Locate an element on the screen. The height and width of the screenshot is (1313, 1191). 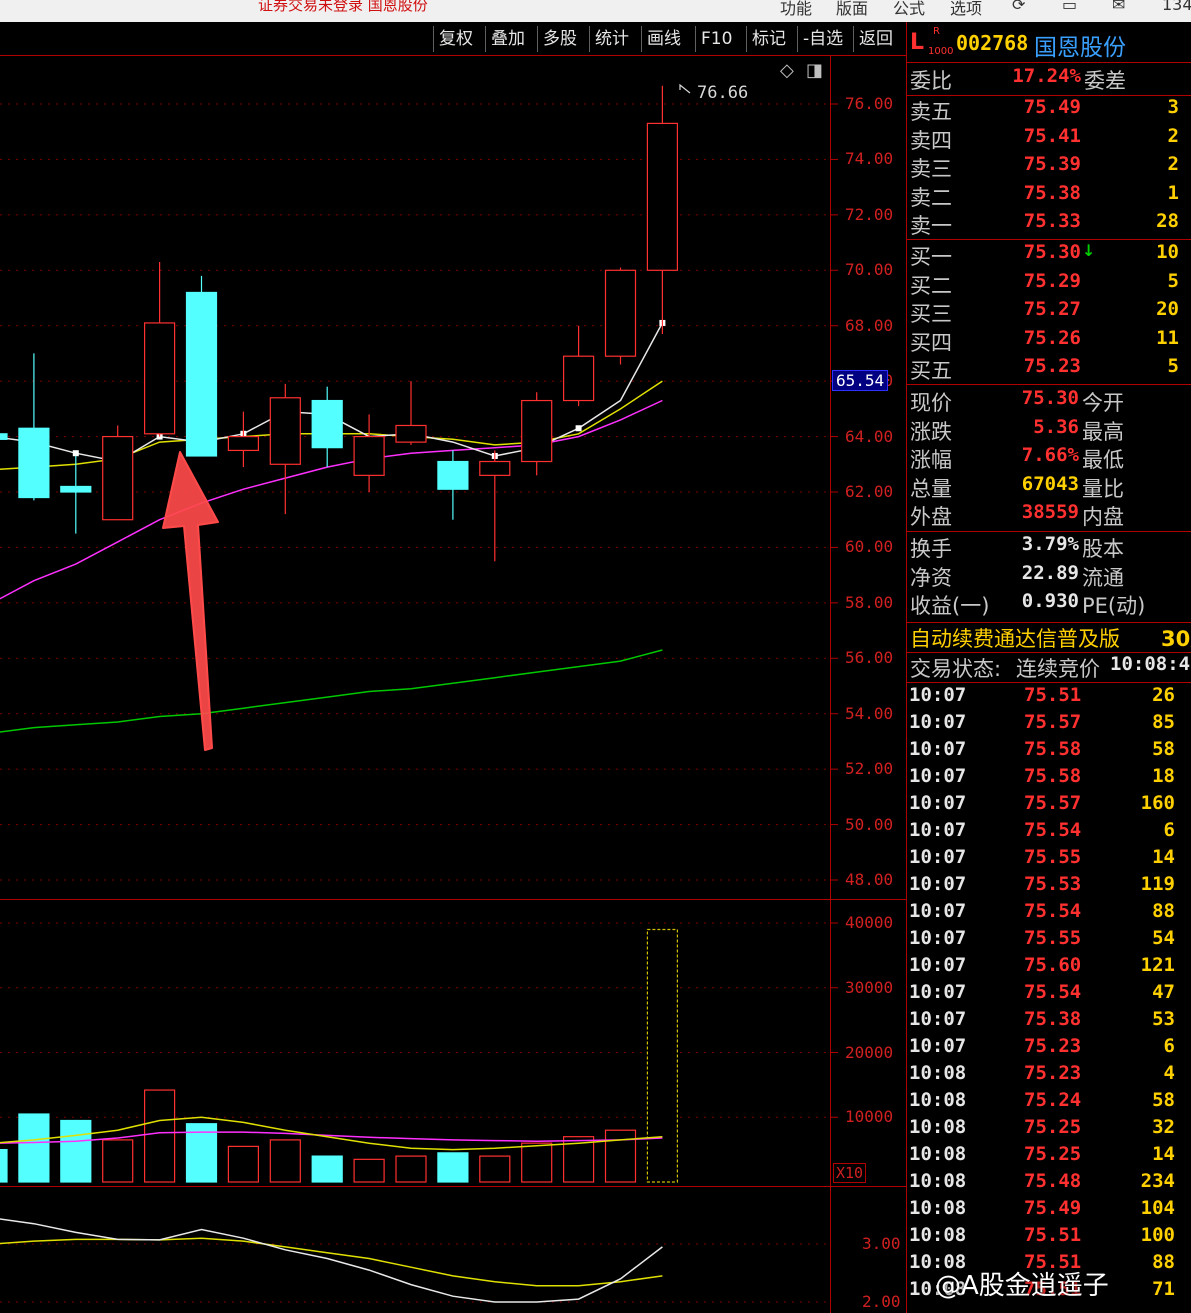
current-price-label: 65.54 is located at coordinates (860, 380).